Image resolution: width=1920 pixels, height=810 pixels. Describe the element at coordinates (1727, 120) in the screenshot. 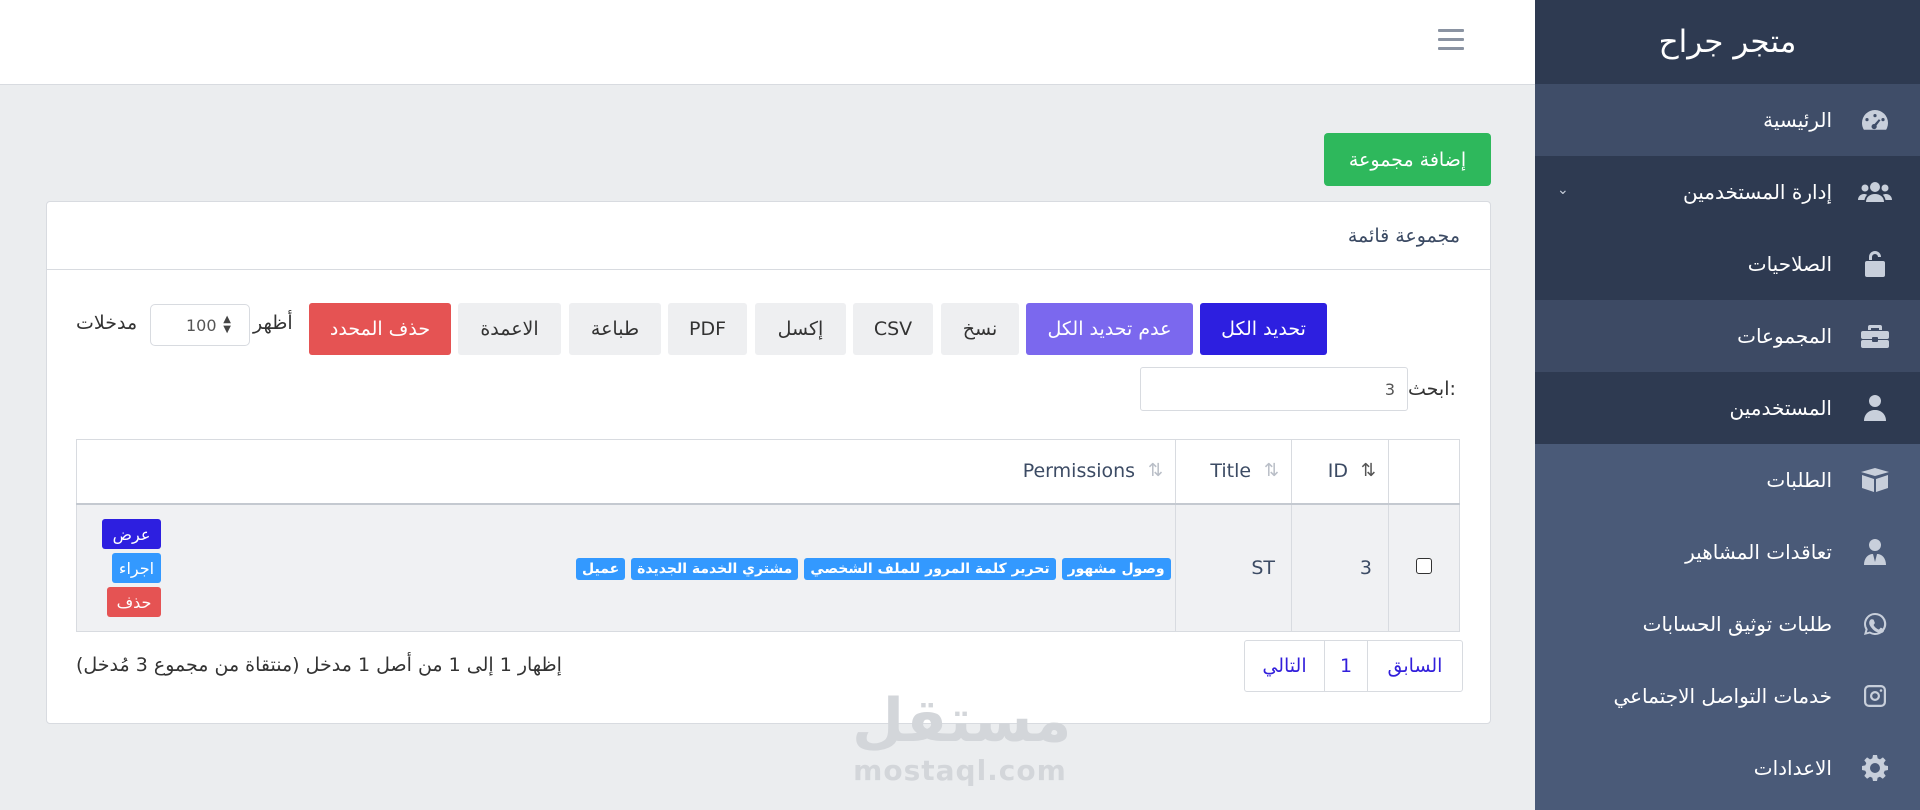

I see `sidebar-item-dashboard: الرئيسية` at that location.